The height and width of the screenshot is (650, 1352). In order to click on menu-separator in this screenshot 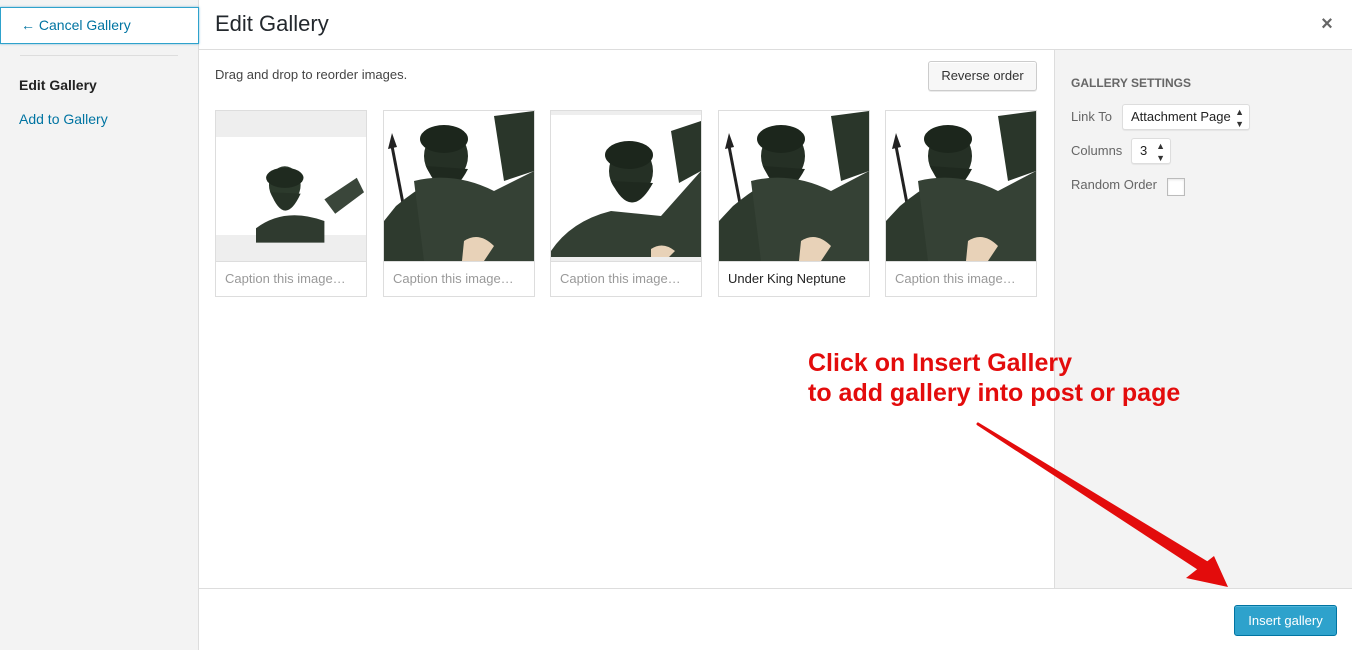, I will do `click(99, 55)`.